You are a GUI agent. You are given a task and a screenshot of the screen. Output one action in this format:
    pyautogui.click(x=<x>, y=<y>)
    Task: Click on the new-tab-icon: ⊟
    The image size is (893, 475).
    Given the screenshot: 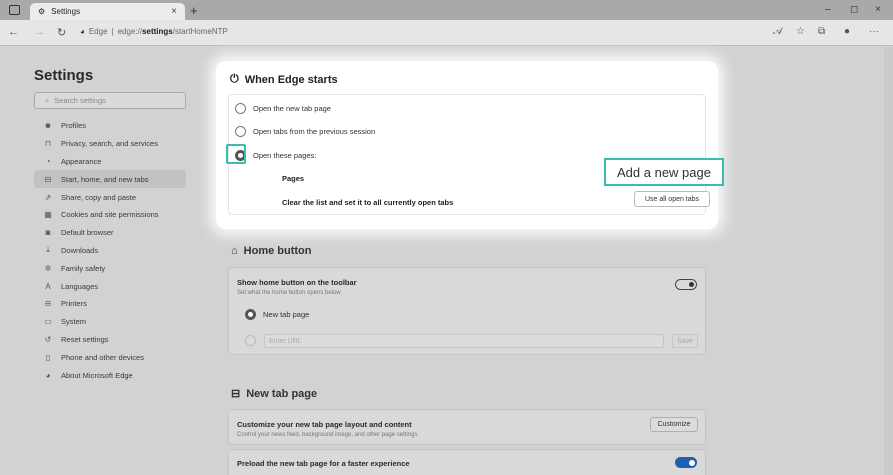 What is the action you would take?
    pyautogui.click(x=236, y=394)
    